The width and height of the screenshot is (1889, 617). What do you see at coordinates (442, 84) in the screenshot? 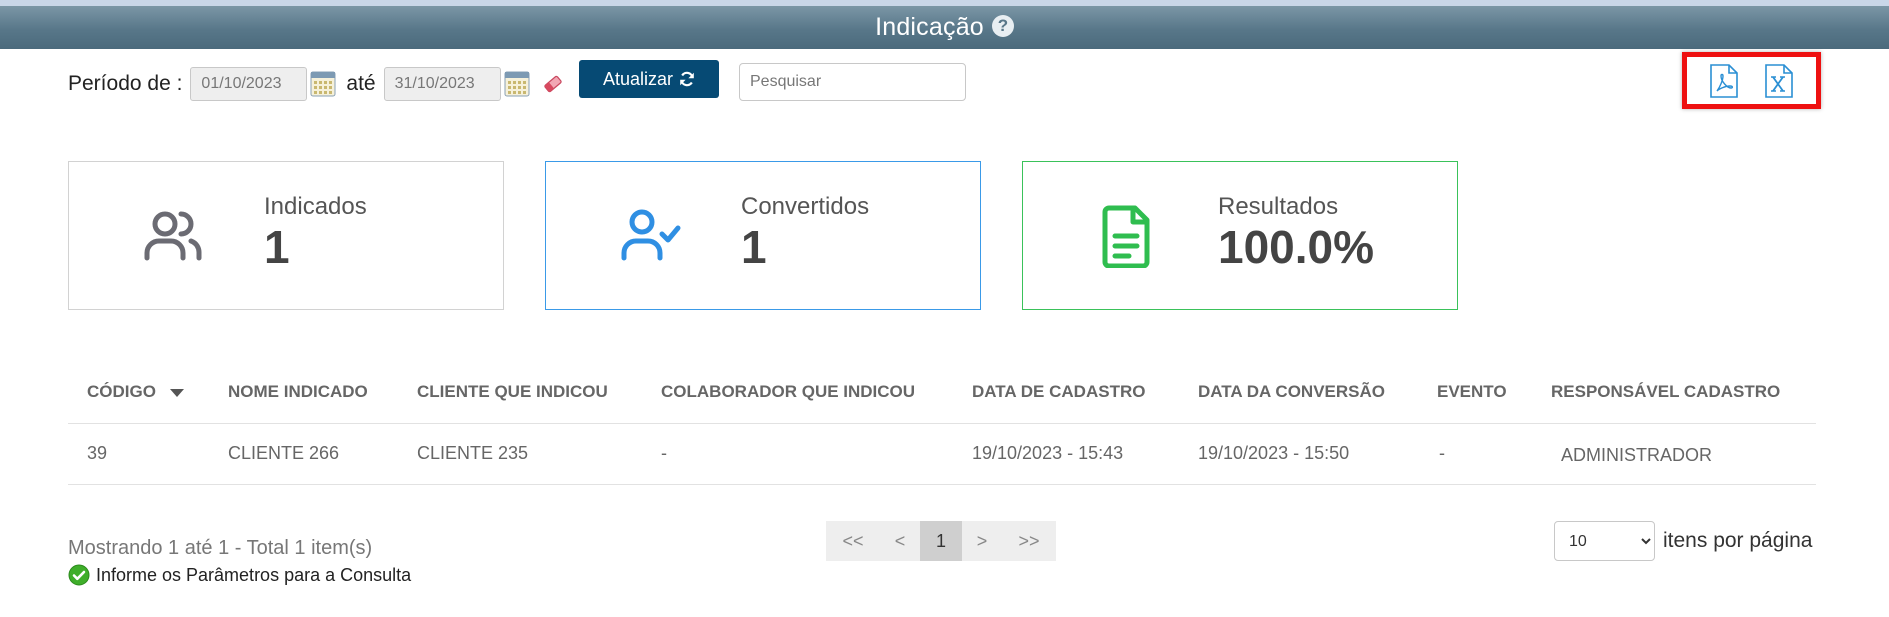
I see `date-to-input: 31/10/2023` at bounding box center [442, 84].